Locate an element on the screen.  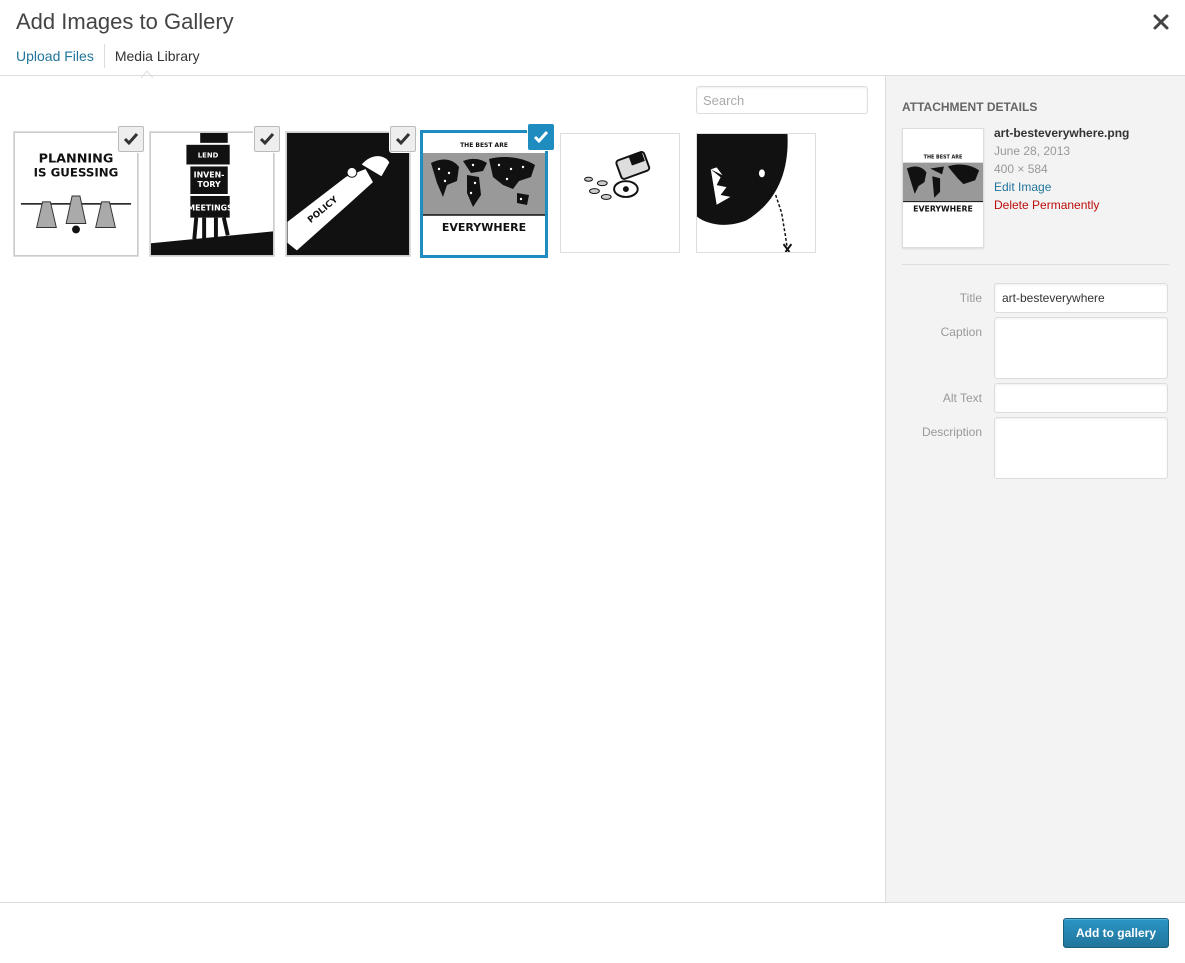
description-label: Description is located at coordinates (951, 432).